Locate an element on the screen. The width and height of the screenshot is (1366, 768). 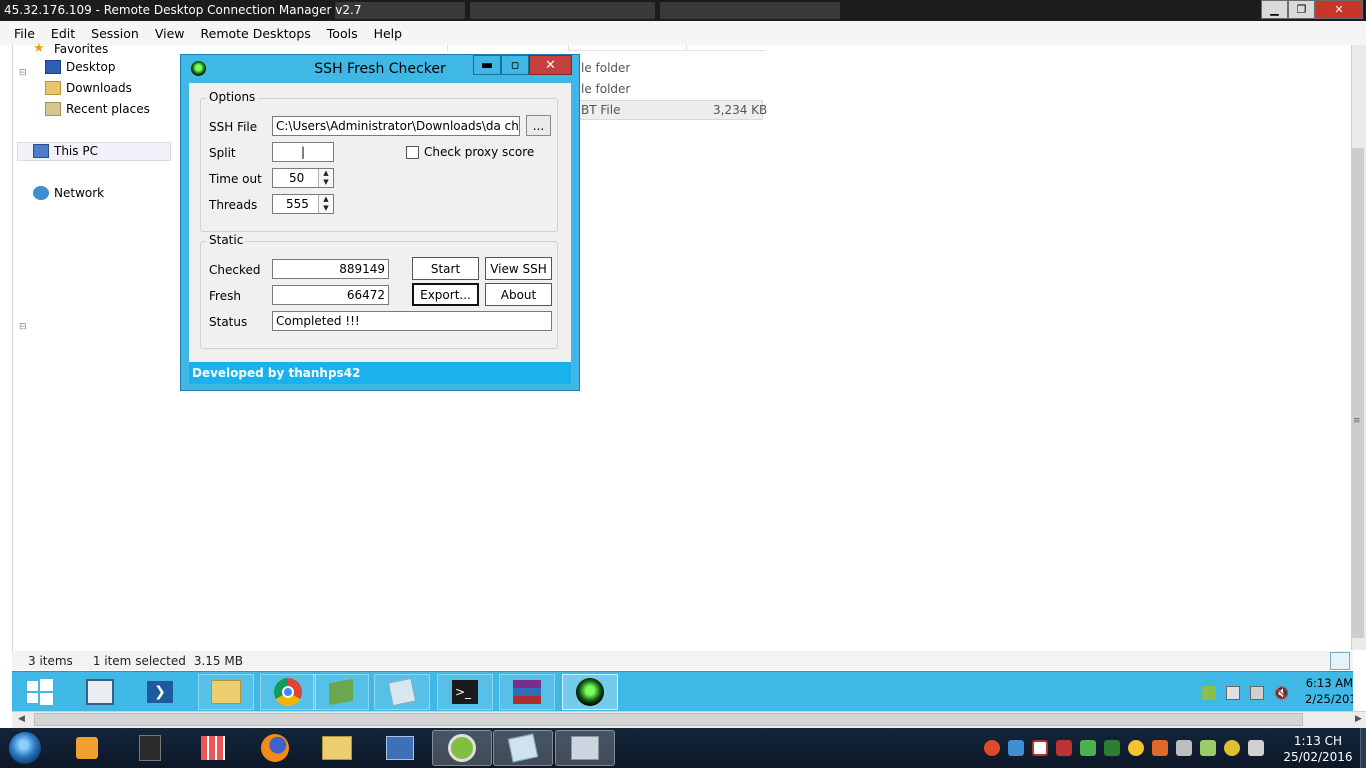
ssh-maximize-button: ▫ is located at coordinates (515, 65).